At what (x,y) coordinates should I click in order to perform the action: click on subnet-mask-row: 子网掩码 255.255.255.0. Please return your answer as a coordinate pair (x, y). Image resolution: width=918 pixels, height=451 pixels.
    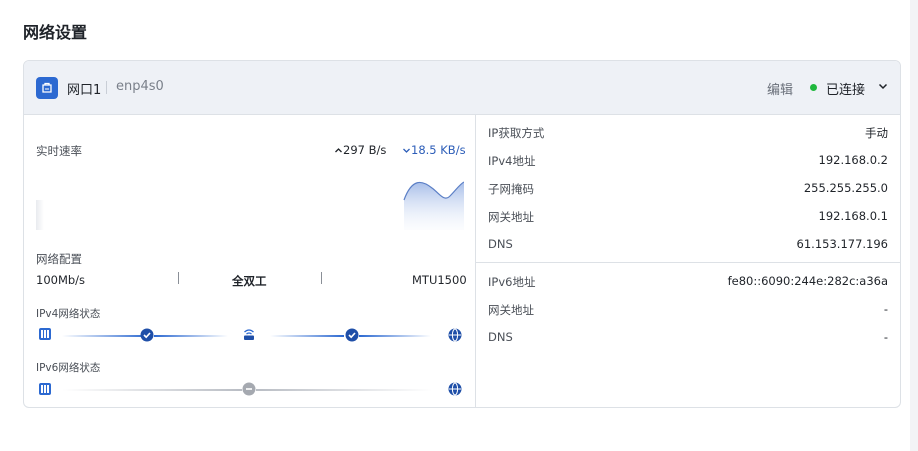
    Looking at the image, I should click on (688, 191).